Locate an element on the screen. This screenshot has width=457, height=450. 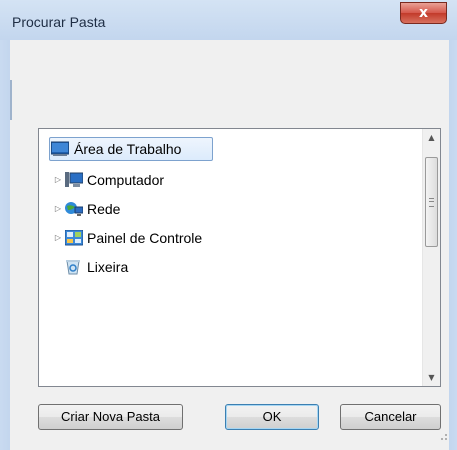
tree-item-label: Rede is located at coordinates (104, 209).